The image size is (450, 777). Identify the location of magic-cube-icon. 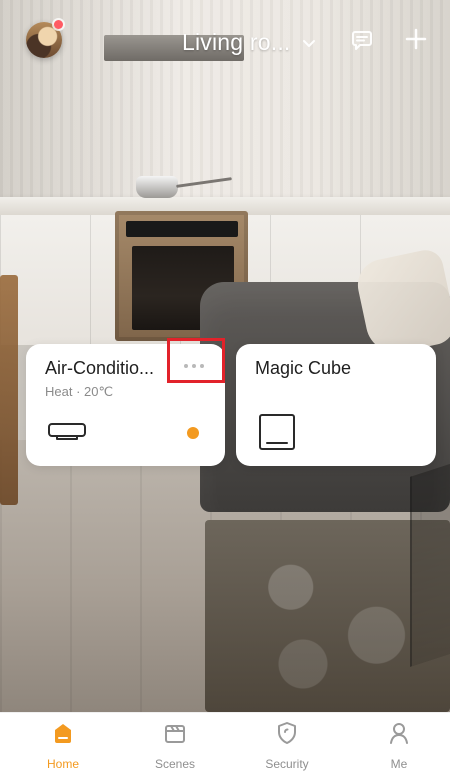
(277, 432).